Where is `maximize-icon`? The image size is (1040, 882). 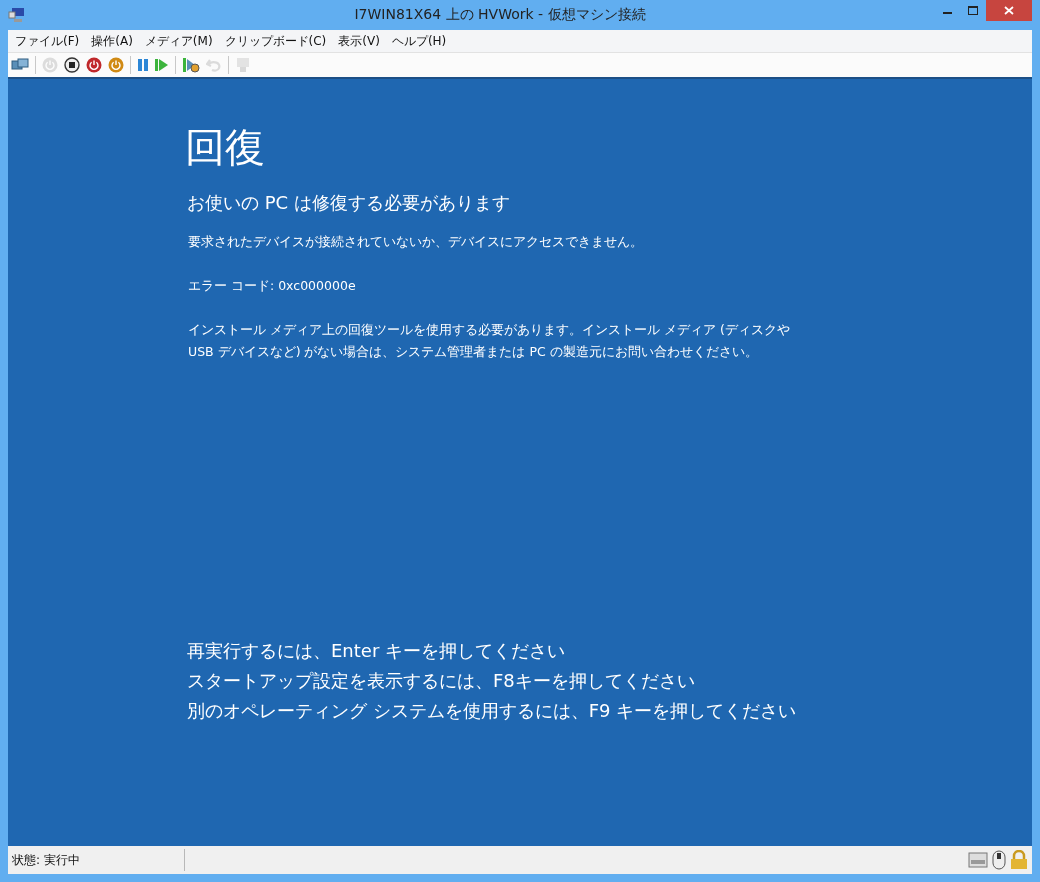 maximize-icon is located at coordinates (973, 10).